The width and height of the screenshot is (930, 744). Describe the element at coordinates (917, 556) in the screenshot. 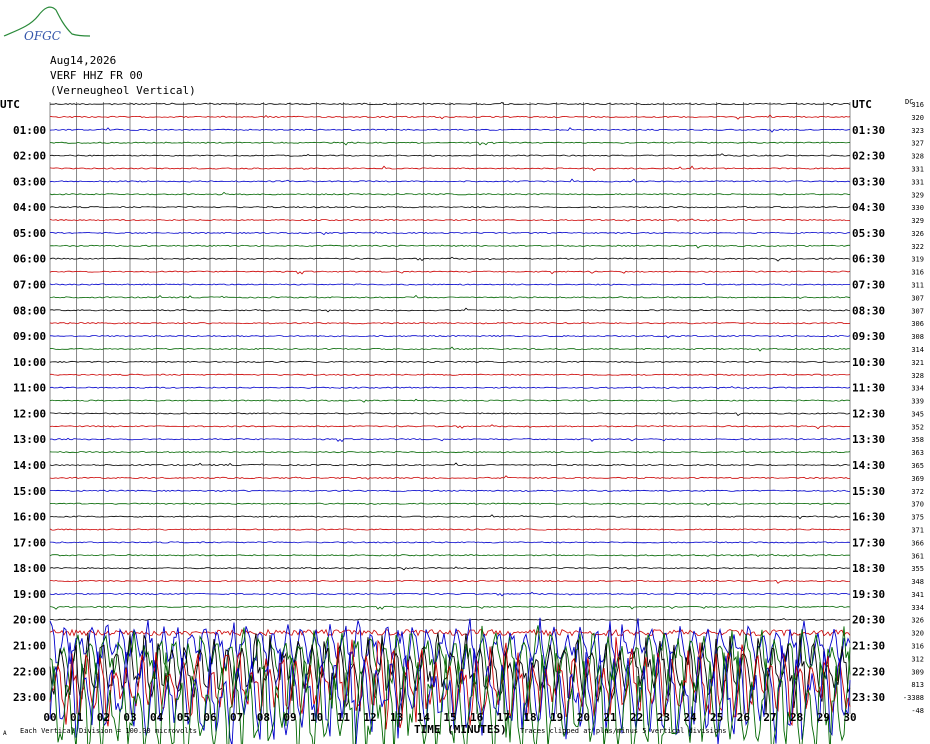

I see `dc-offset-label: 361` at that location.